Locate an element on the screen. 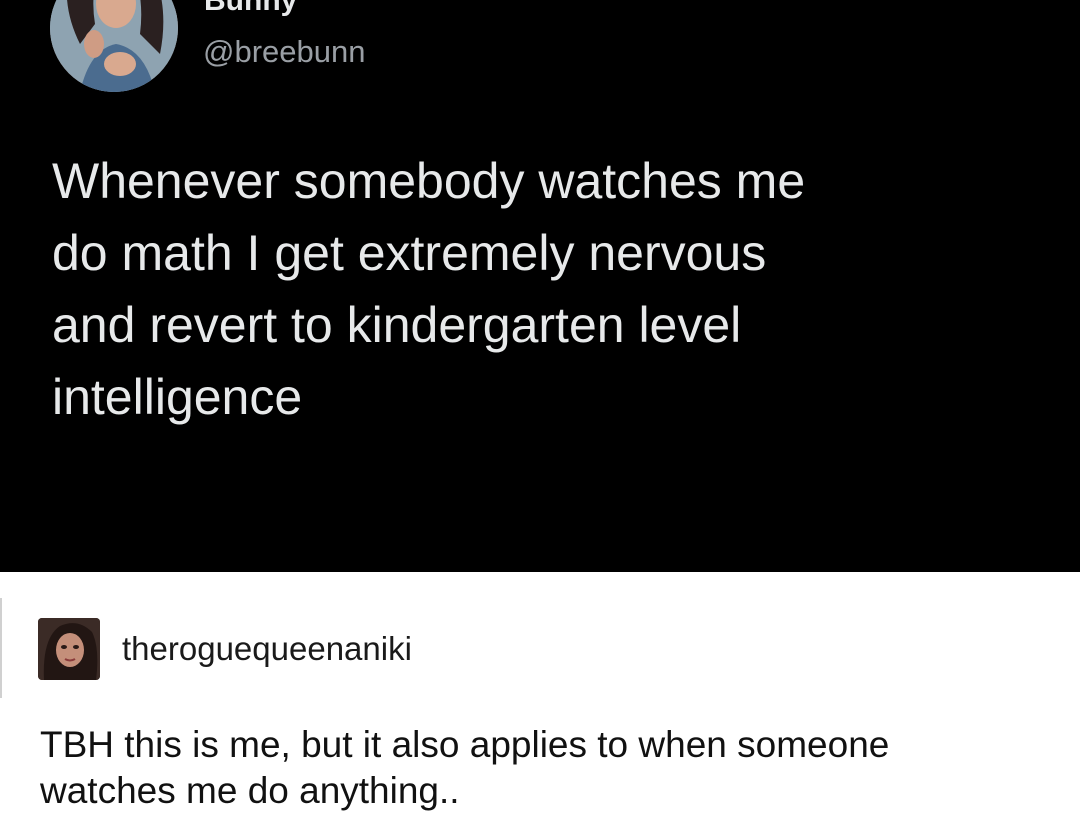  reply-avatar is located at coordinates (69, 649).